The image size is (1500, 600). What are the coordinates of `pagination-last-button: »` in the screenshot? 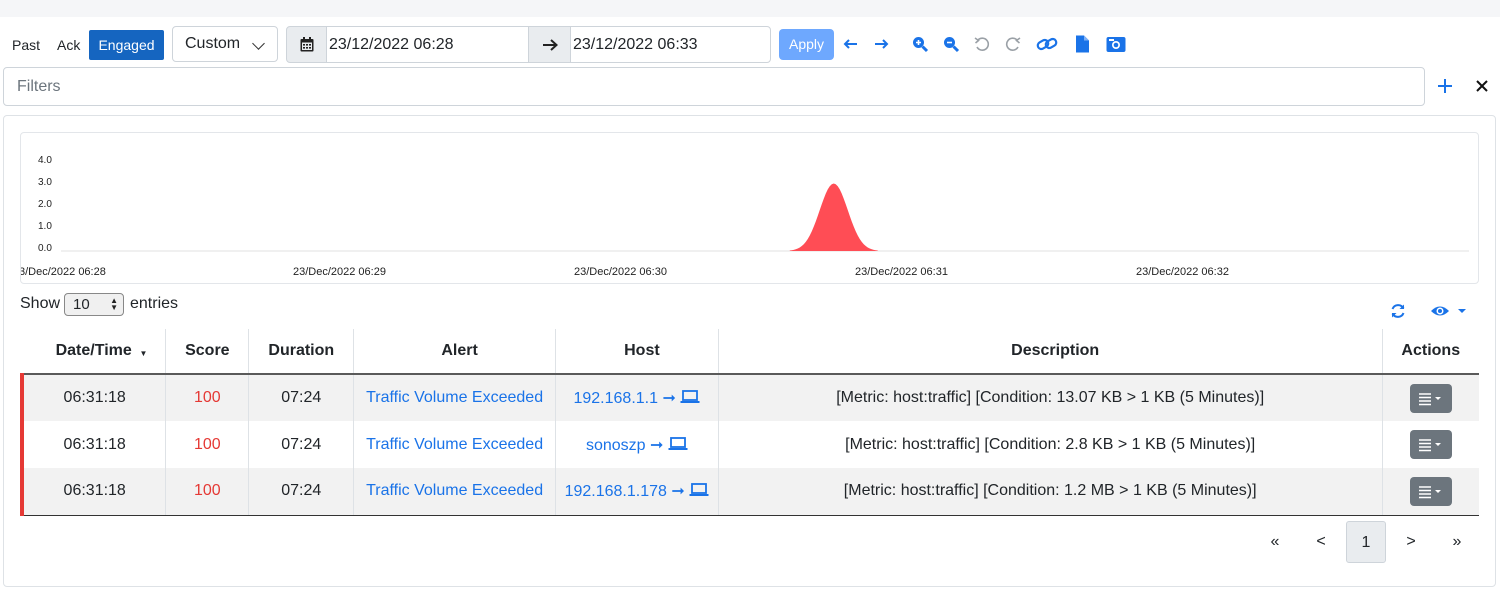 It's located at (1457, 542).